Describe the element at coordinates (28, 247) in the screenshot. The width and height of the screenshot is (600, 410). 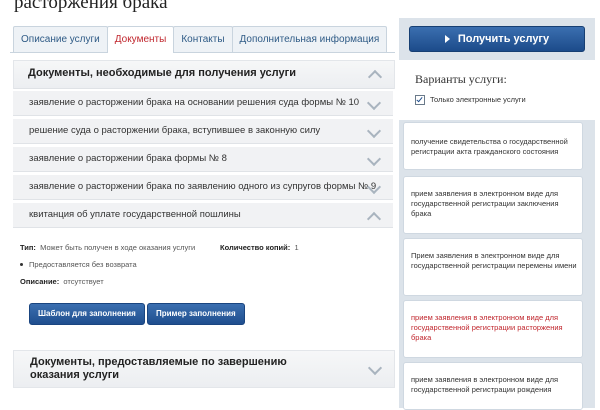
I see `type-label: Тип:` at that location.